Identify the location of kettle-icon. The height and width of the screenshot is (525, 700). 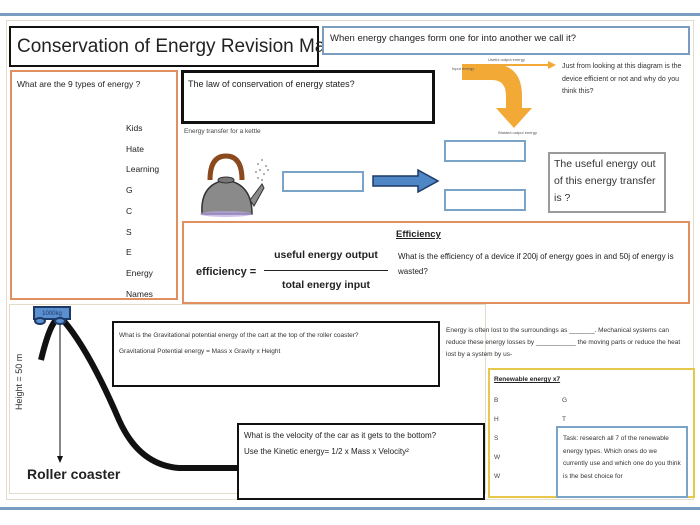
(234, 185).